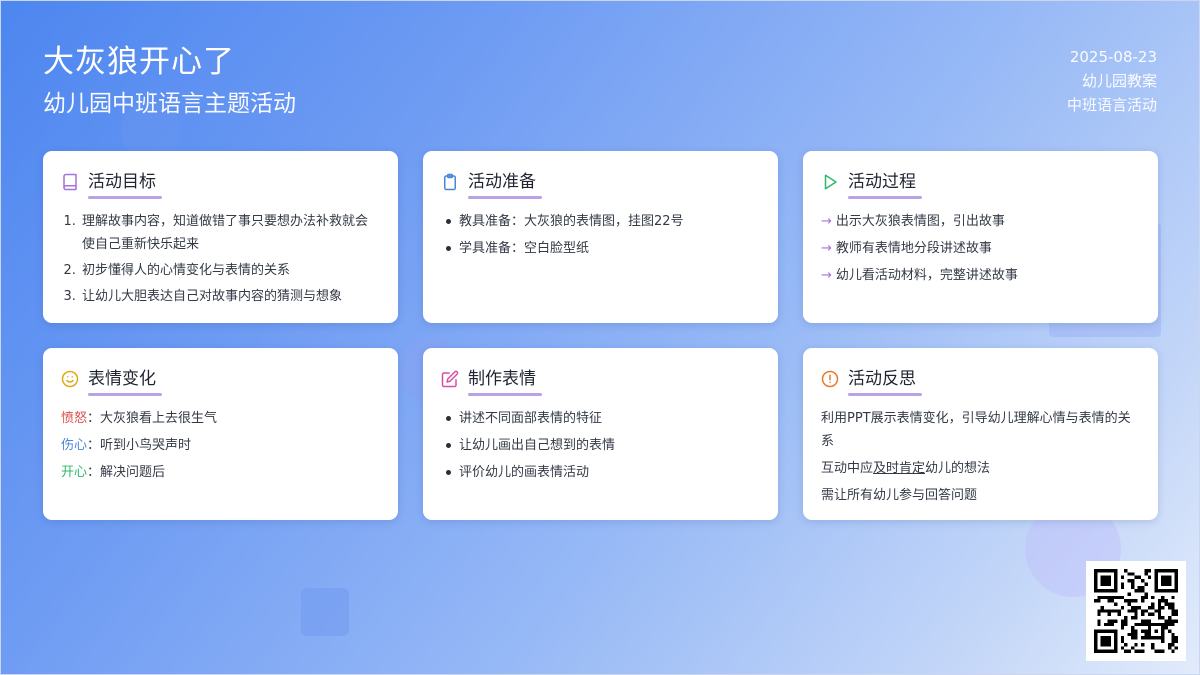 Image resolution: width=1200 pixels, height=675 pixels. What do you see at coordinates (600, 418) in the screenshot?
I see `list-item: 讲述不同面部表情的特征` at bounding box center [600, 418].